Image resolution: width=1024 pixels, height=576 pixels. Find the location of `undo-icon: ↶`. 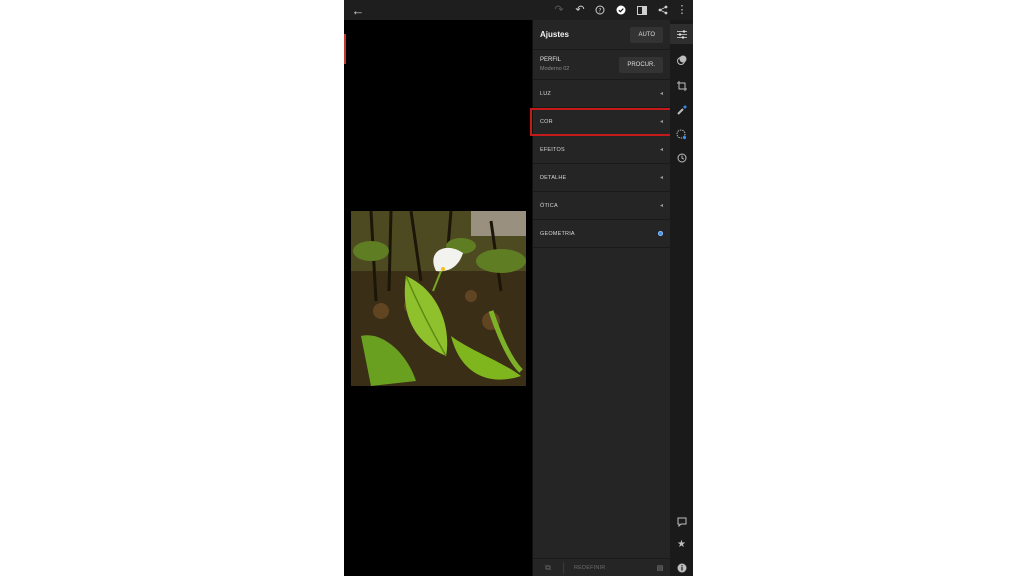

undo-icon: ↶ is located at coordinates (580, 10).